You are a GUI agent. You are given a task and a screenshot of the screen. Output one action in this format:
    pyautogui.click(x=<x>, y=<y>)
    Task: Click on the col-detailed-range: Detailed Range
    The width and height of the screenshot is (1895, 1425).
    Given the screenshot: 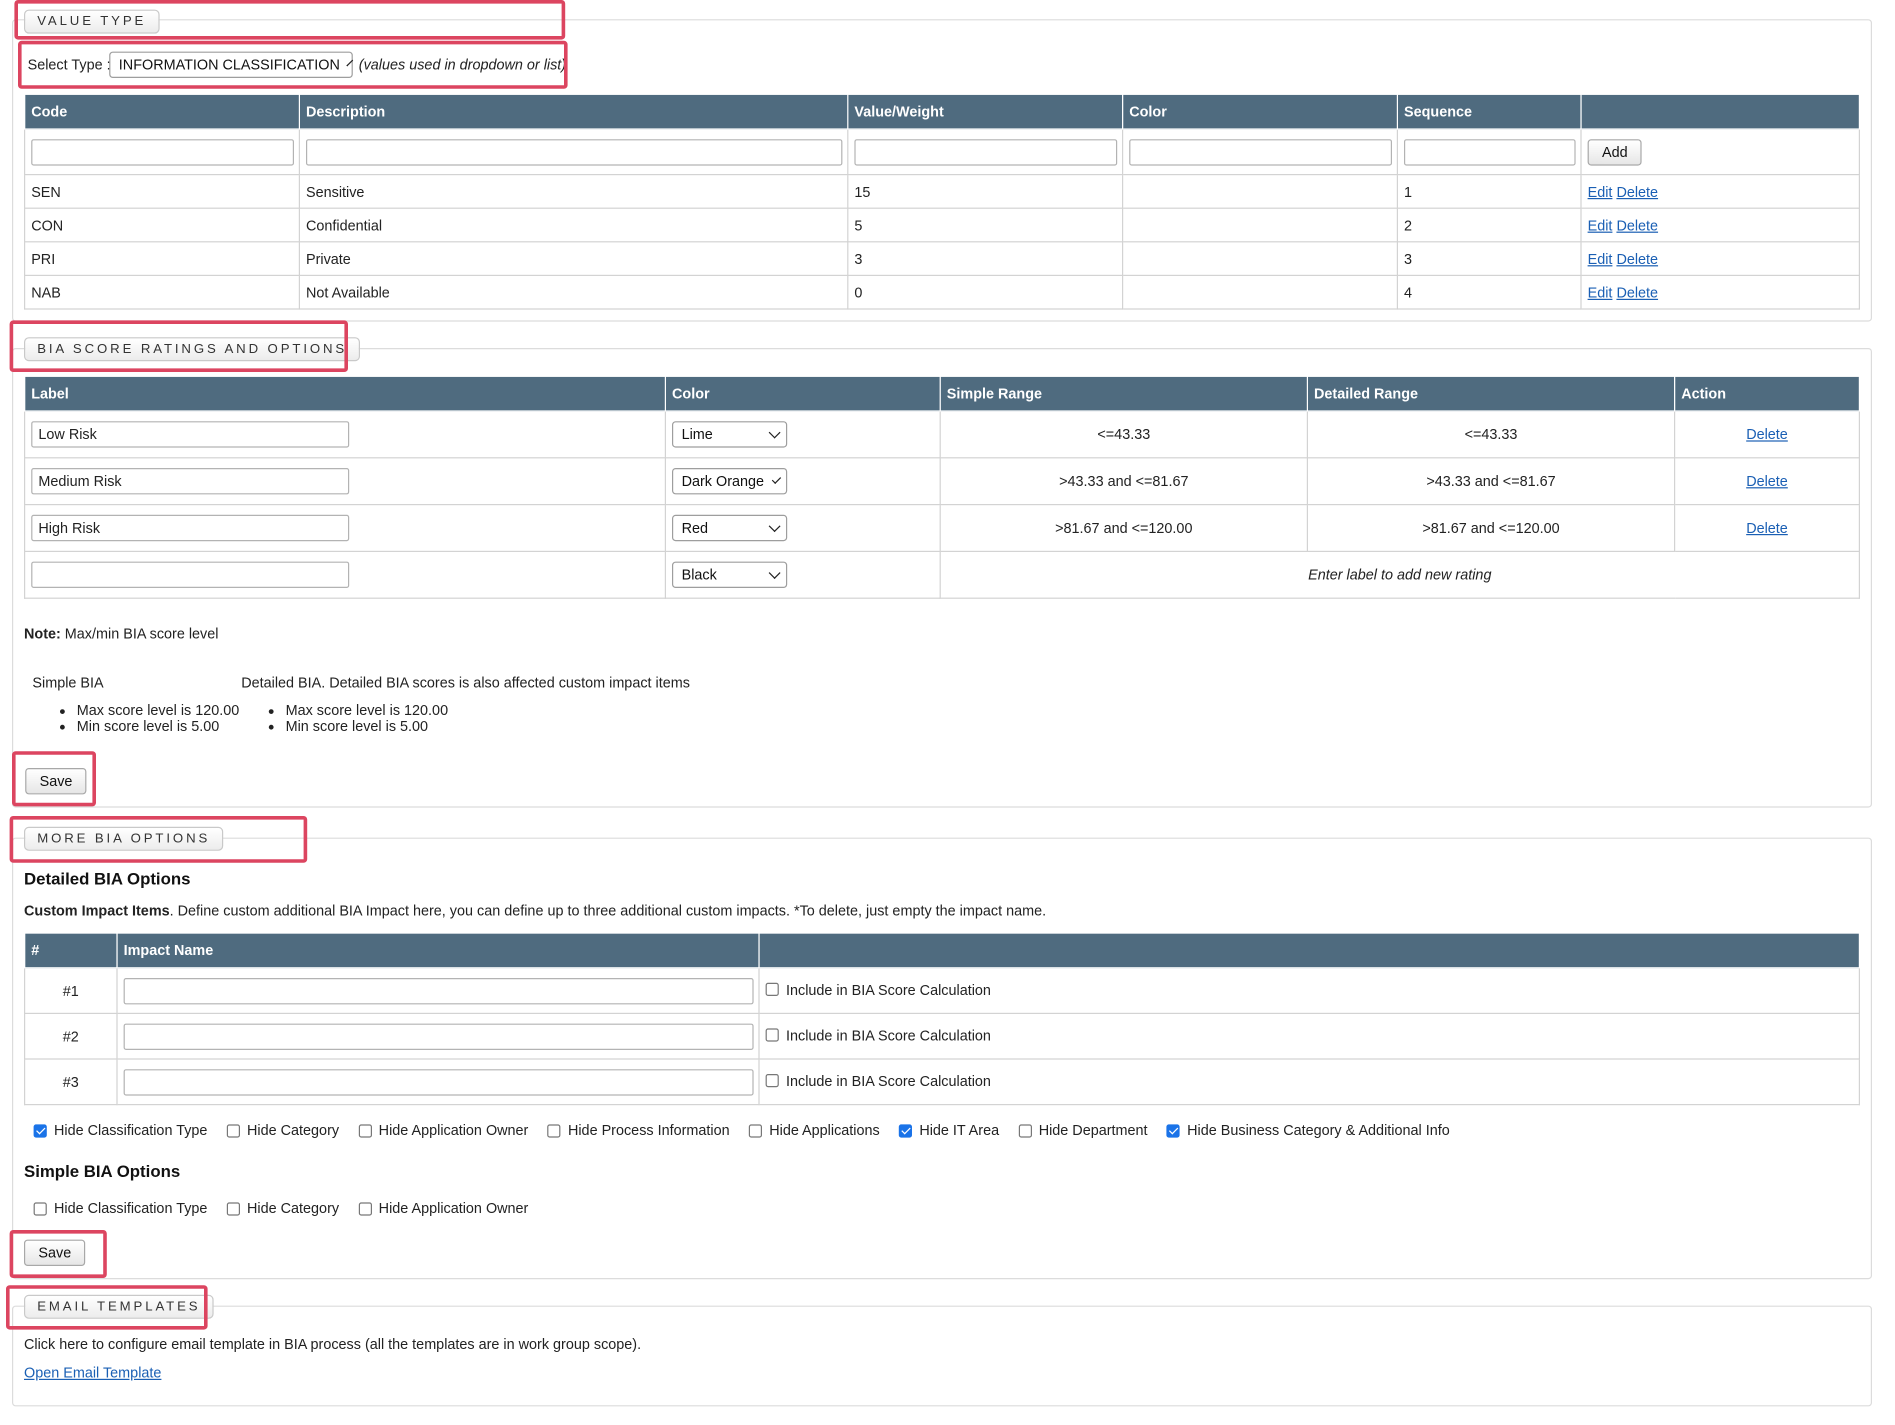 What is the action you would take?
    pyautogui.click(x=1491, y=393)
    